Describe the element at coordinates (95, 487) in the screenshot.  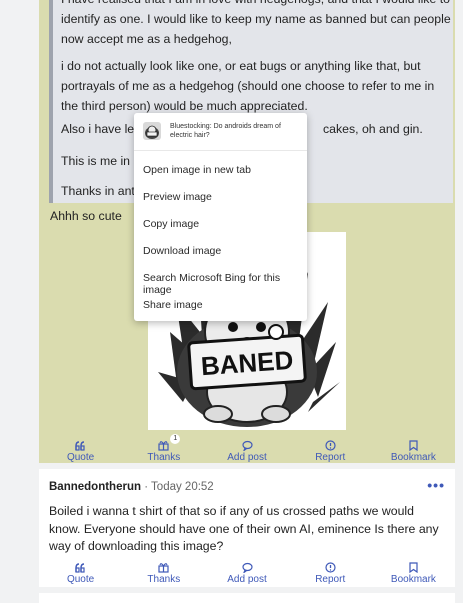
I see `author-name: Bannedontherun` at that location.